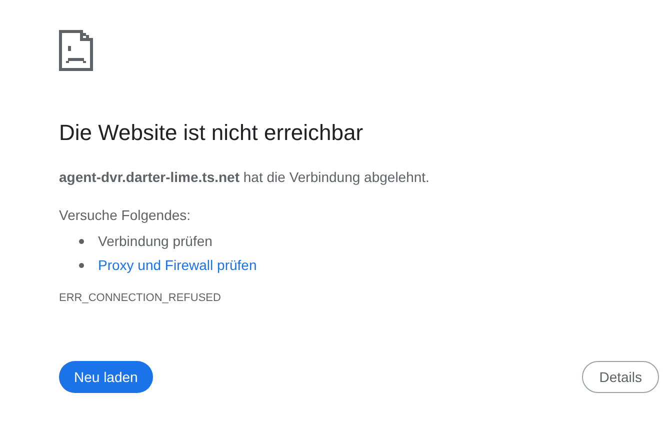 The height and width of the screenshot is (429, 663). Describe the element at coordinates (155, 241) in the screenshot. I see `suggestion-text: Verbindung prüfen` at that location.